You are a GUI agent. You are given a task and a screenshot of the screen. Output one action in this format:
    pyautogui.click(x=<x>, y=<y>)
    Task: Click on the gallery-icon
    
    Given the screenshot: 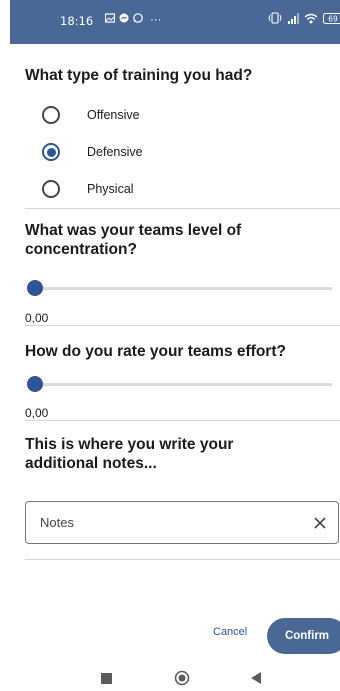 What is the action you would take?
    pyautogui.click(x=110, y=19)
    